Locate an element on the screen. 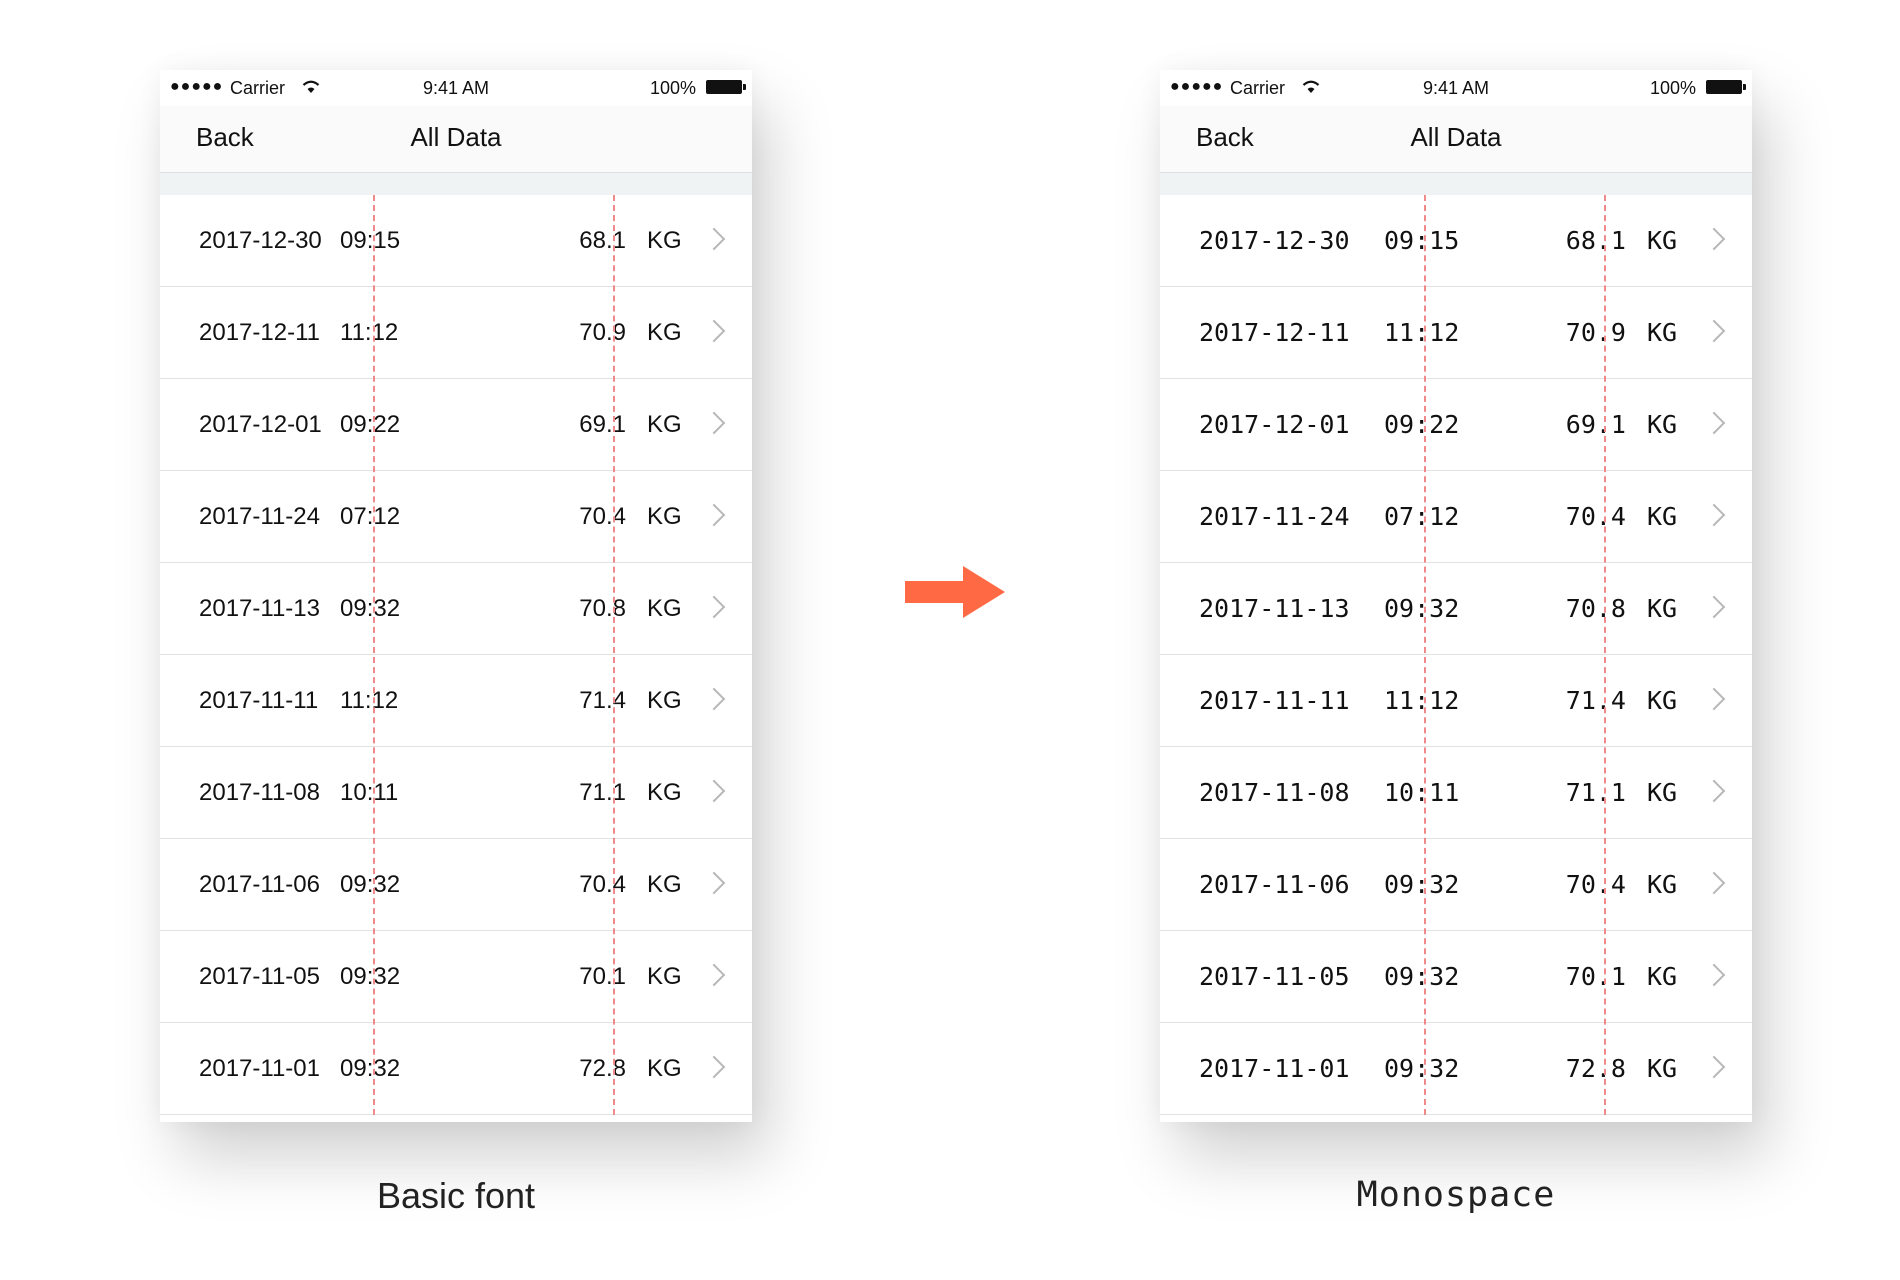 This screenshot has width=1900, height=1280. row-date: 2017-11-05 is located at coordinates (259, 976).